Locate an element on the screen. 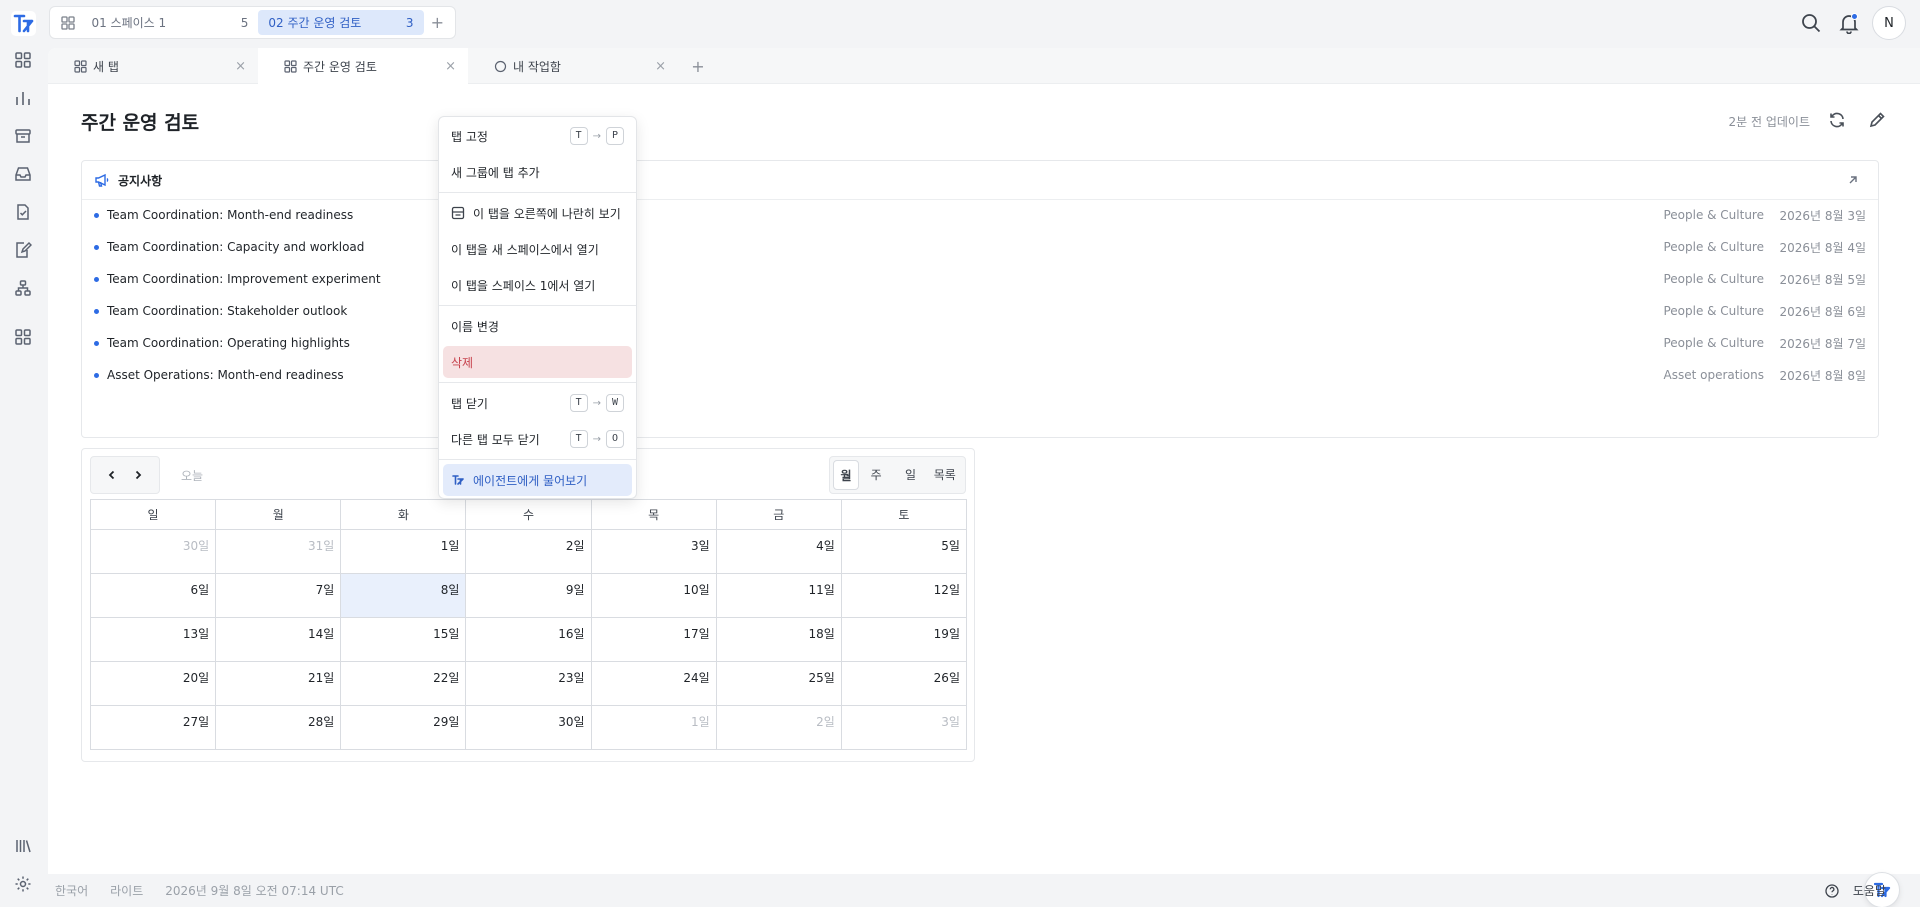  calendar-day: 15일 is located at coordinates (404, 640).